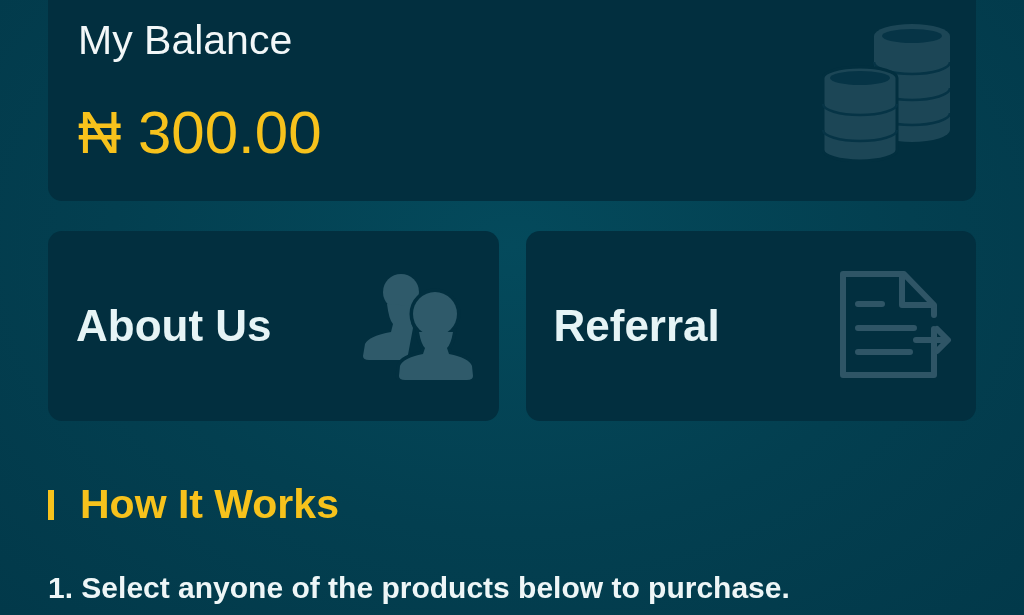 This screenshot has width=1024, height=615. Describe the element at coordinates (186, 40) in the screenshot. I see `balance-title: My Balance` at that location.